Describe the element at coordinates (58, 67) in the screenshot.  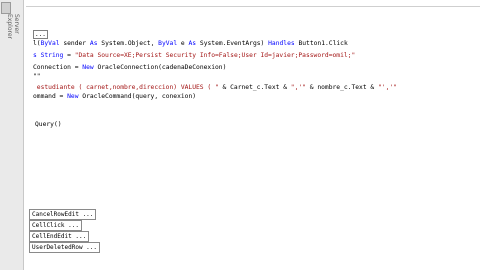
I see `code-token: Connection =` at that location.